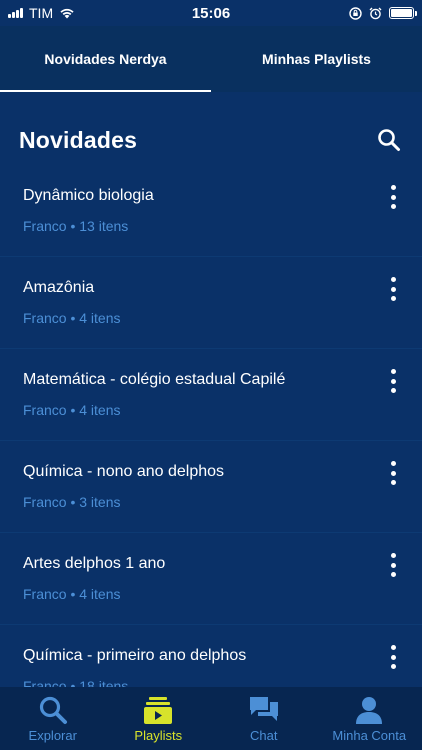 This screenshot has height=750, width=422. Describe the element at coordinates (264, 735) in the screenshot. I see `nav-label: Chat` at that location.